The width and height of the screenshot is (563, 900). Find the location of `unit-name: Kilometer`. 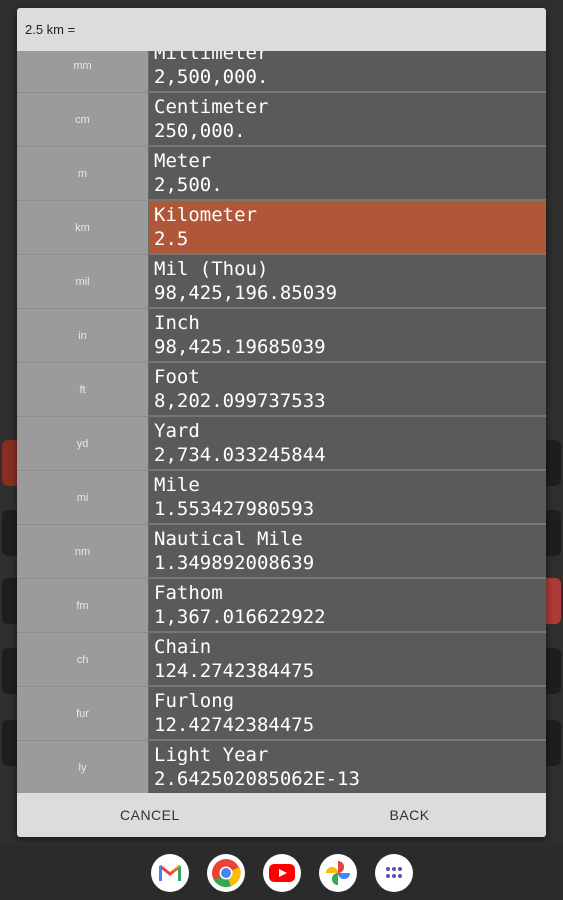

unit-name: Kilometer is located at coordinates (205, 215).